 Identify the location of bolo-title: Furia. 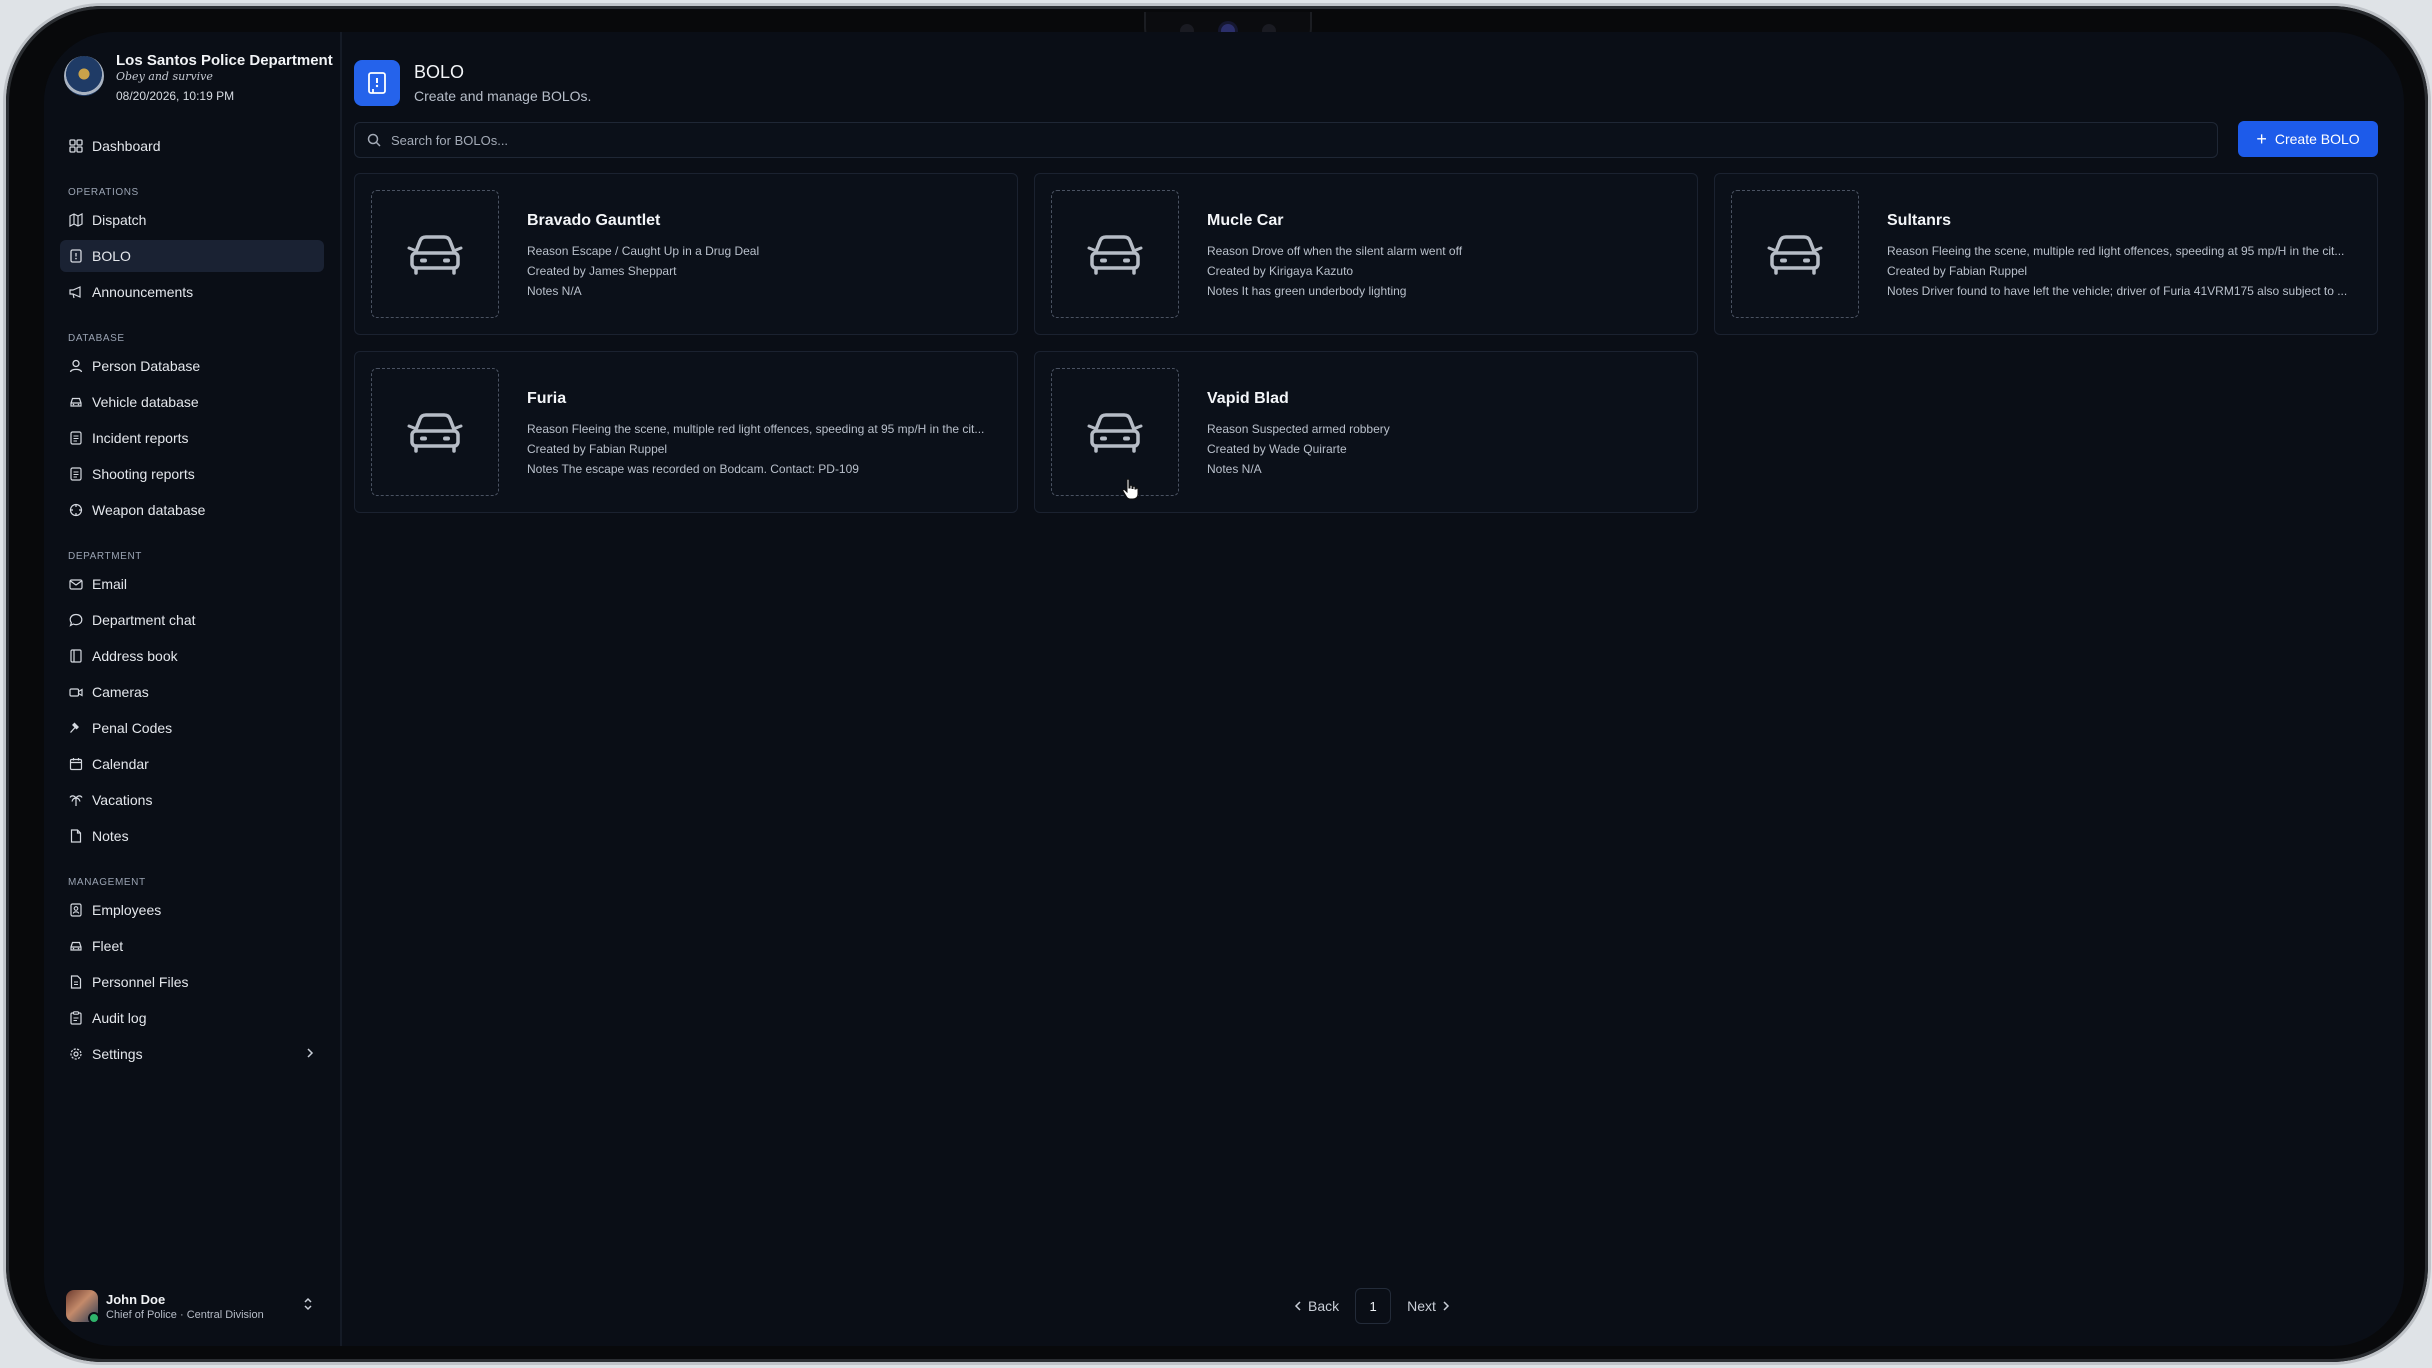
(547, 398).